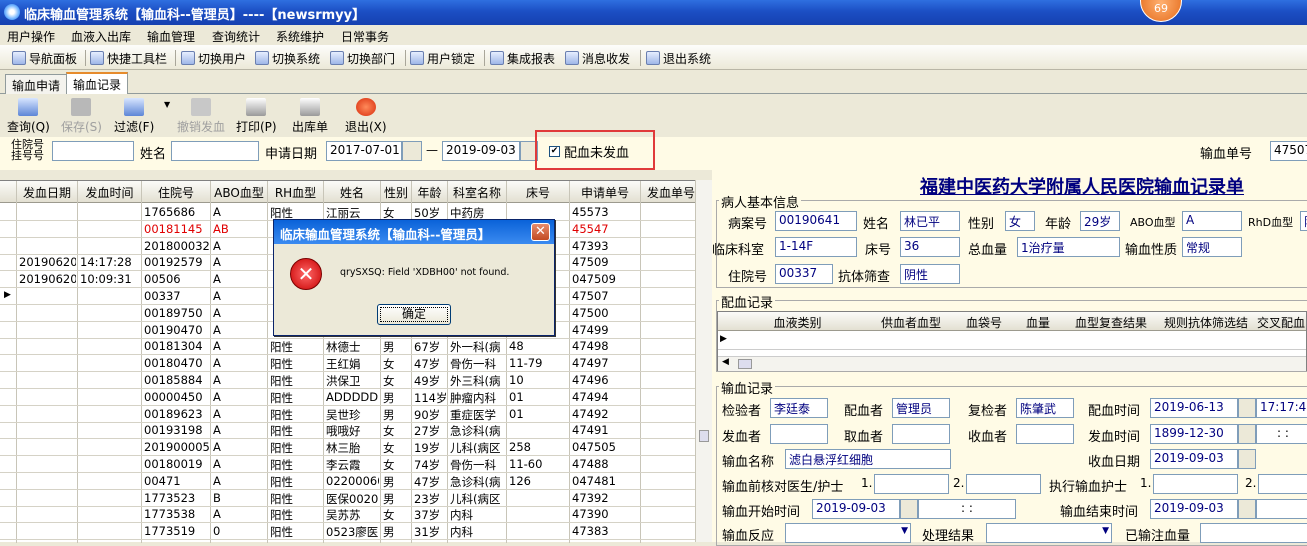  Describe the element at coordinates (856, 509) in the screenshot. I see `kssj-date-field: 2019-09-03` at that location.